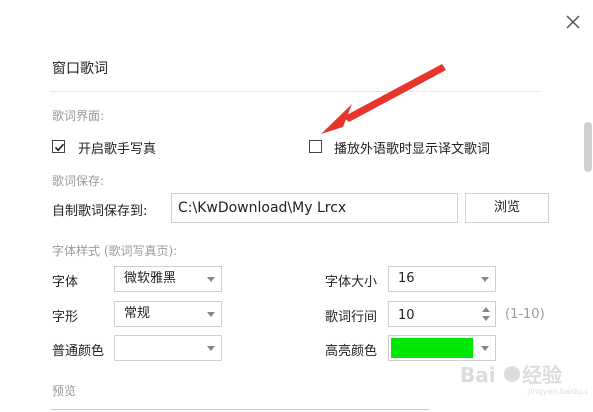  What do you see at coordinates (557, 391) in the screenshot?
I see `svg-text: jingyan.baidu.com` at bounding box center [557, 391].